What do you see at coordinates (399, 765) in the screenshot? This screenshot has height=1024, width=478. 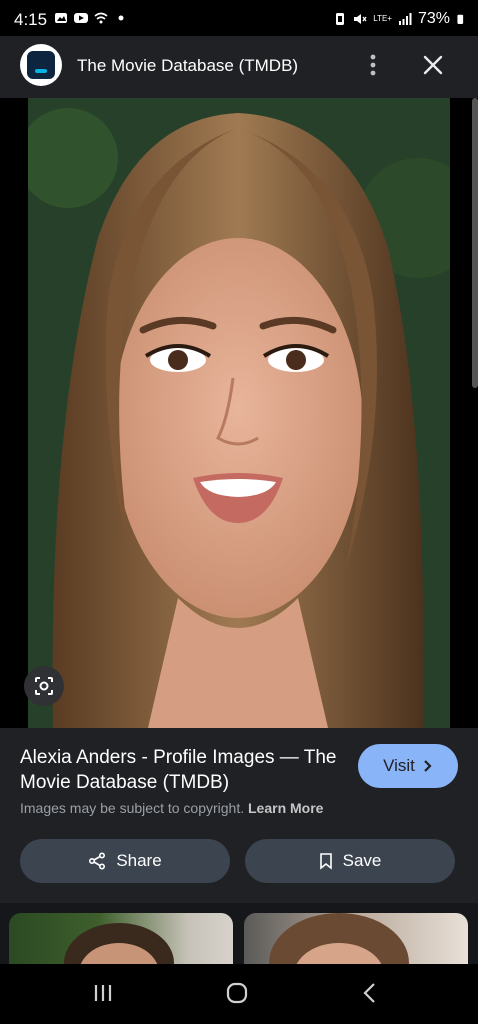 I see `visit-label: Visit` at bounding box center [399, 765].